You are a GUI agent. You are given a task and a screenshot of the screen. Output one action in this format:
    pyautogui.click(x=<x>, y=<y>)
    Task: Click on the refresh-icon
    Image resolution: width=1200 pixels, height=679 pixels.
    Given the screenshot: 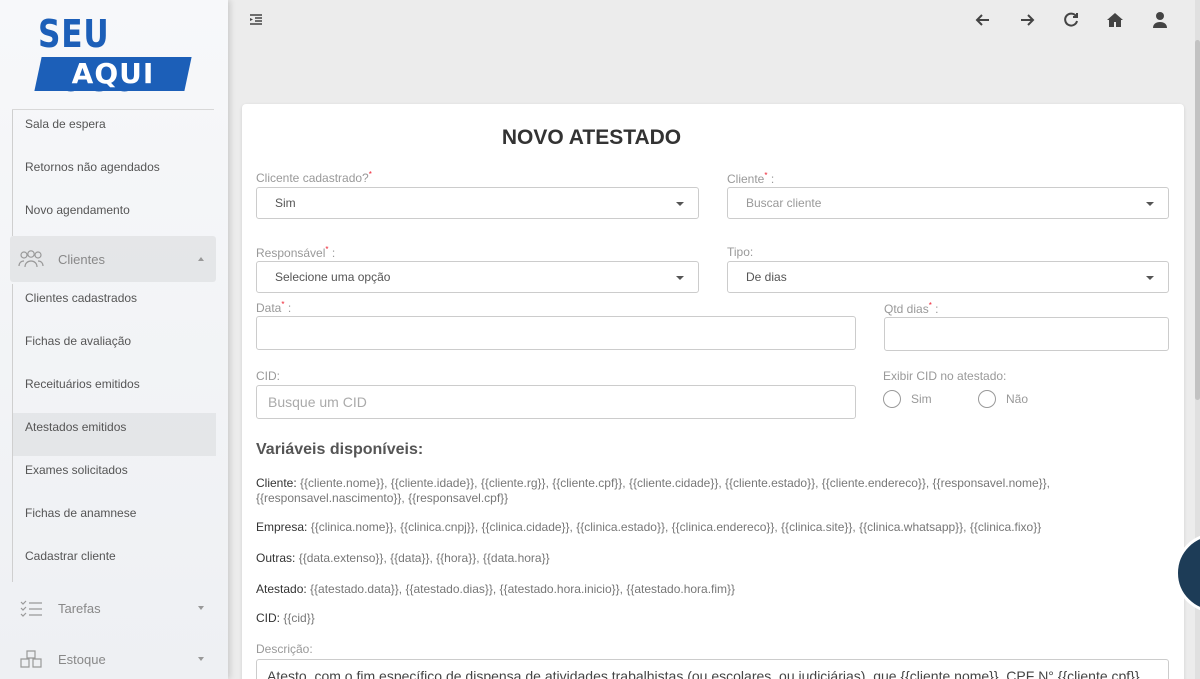 What is the action you would take?
    pyautogui.click(x=1071, y=20)
    